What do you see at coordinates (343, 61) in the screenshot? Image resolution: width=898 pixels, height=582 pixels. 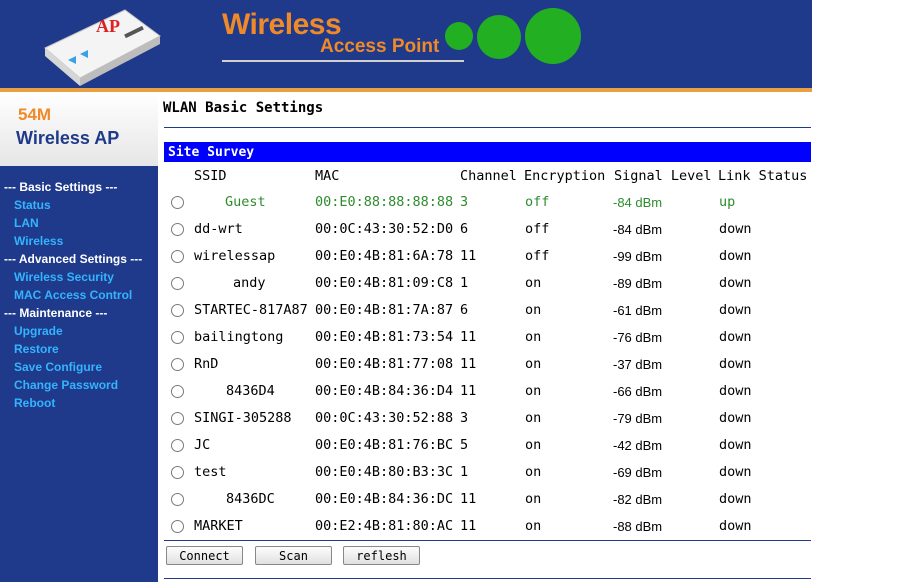 I see `banner-underline` at bounding box center [343, 61].